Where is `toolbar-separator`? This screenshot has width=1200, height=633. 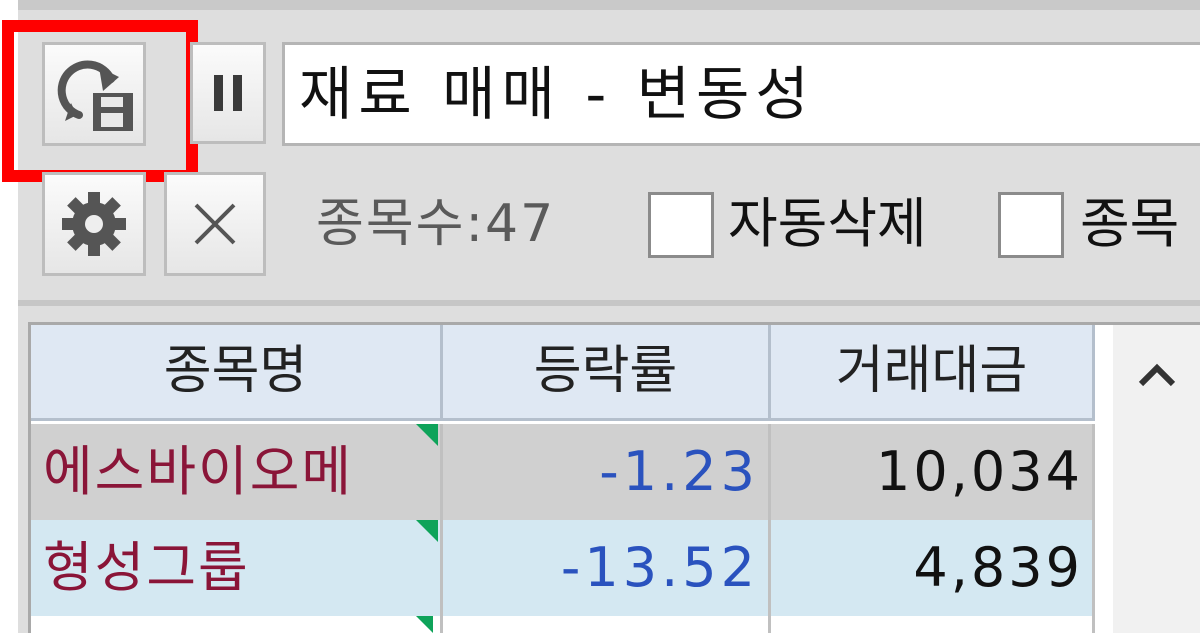
toolbar-separator is located at coordinates (609, 303).